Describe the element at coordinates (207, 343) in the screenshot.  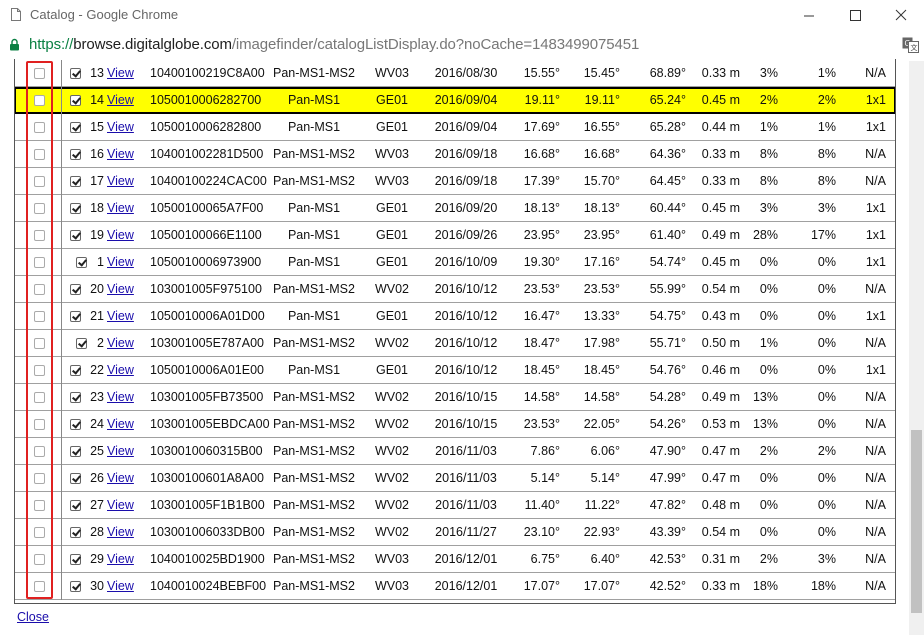
I see `cell-id: 103001005E787A00` at that location.